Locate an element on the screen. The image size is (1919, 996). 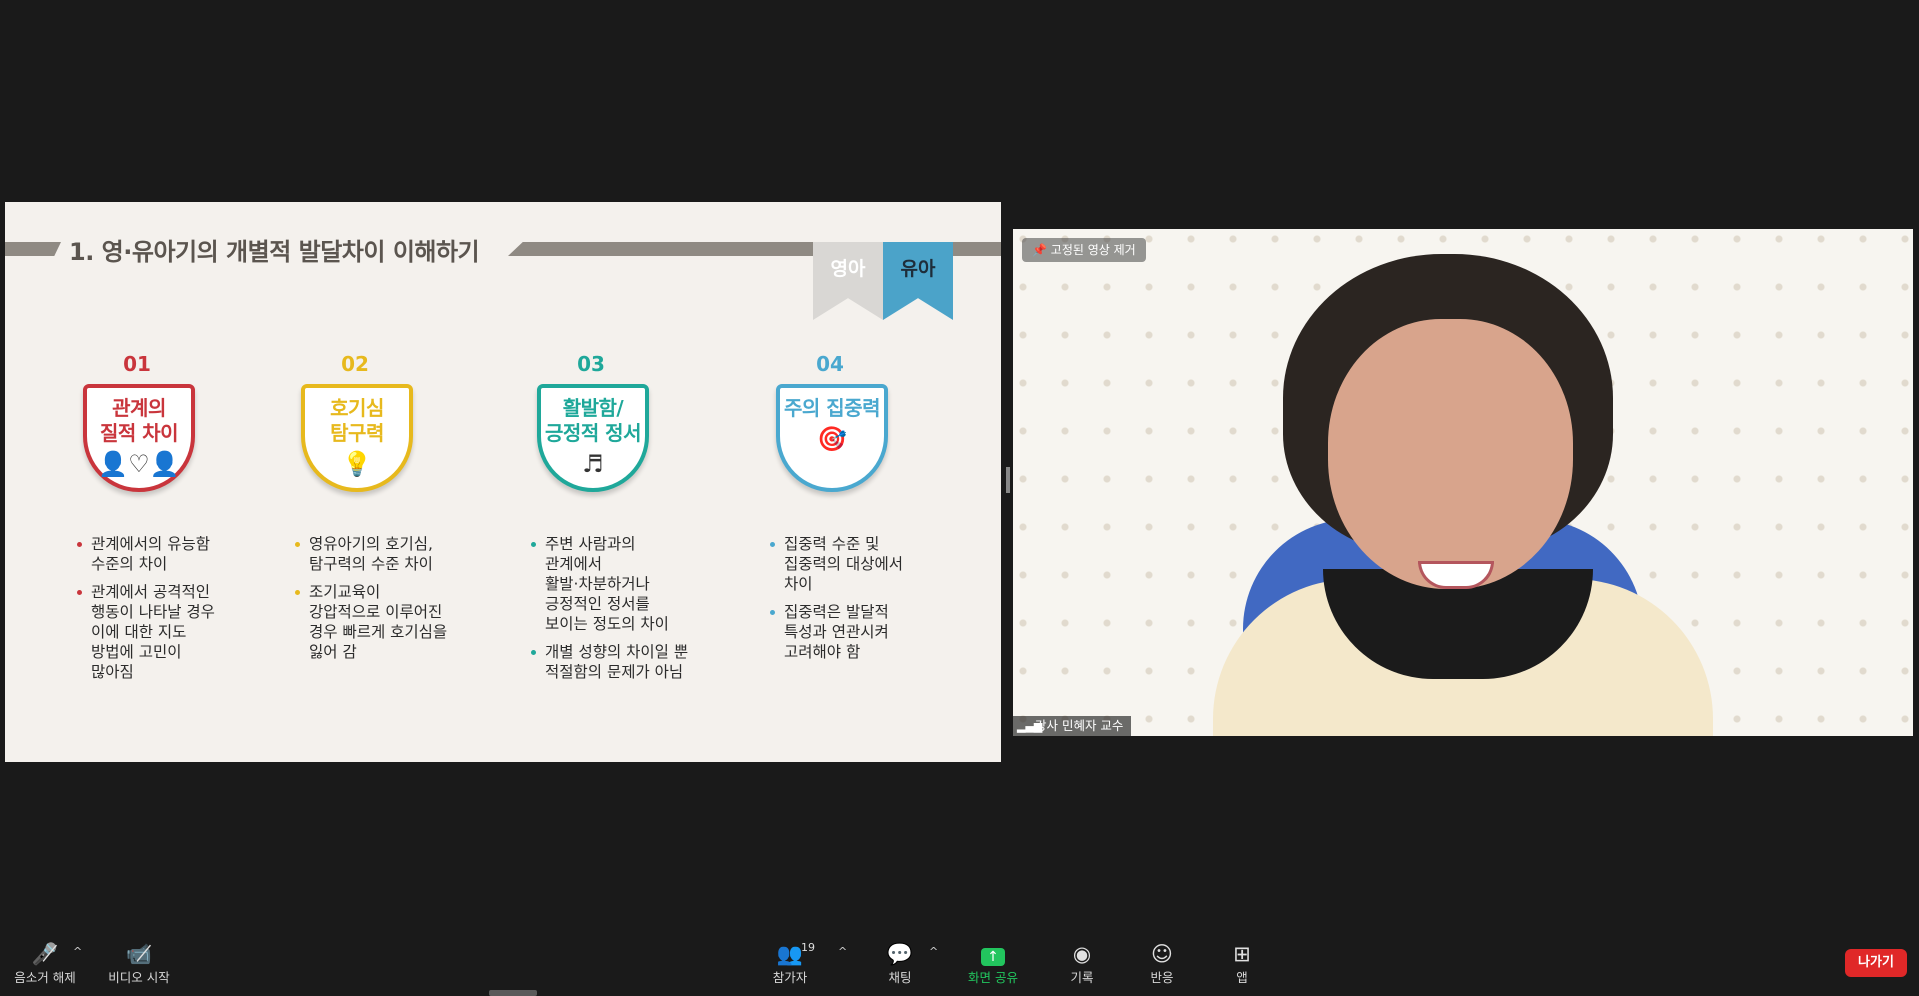
pin-icon: 📌 is located at coordinates (1039, 250).